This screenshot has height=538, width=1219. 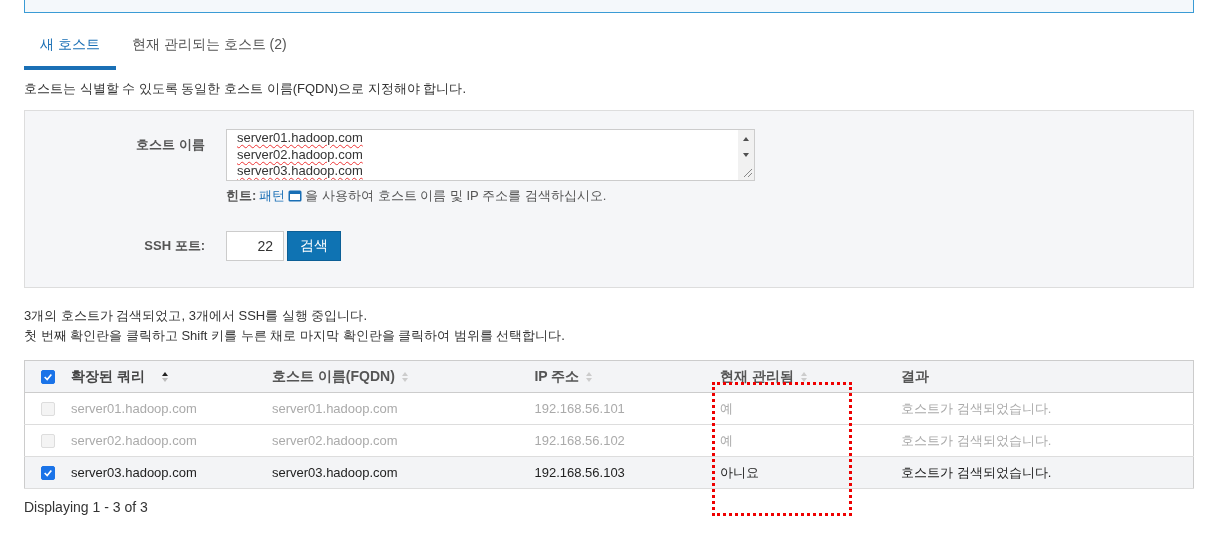 What do you see at coordinates (241, 196) in the screenshot?
I see `hint-label: 힌트:` at bounding box center [241, 196].